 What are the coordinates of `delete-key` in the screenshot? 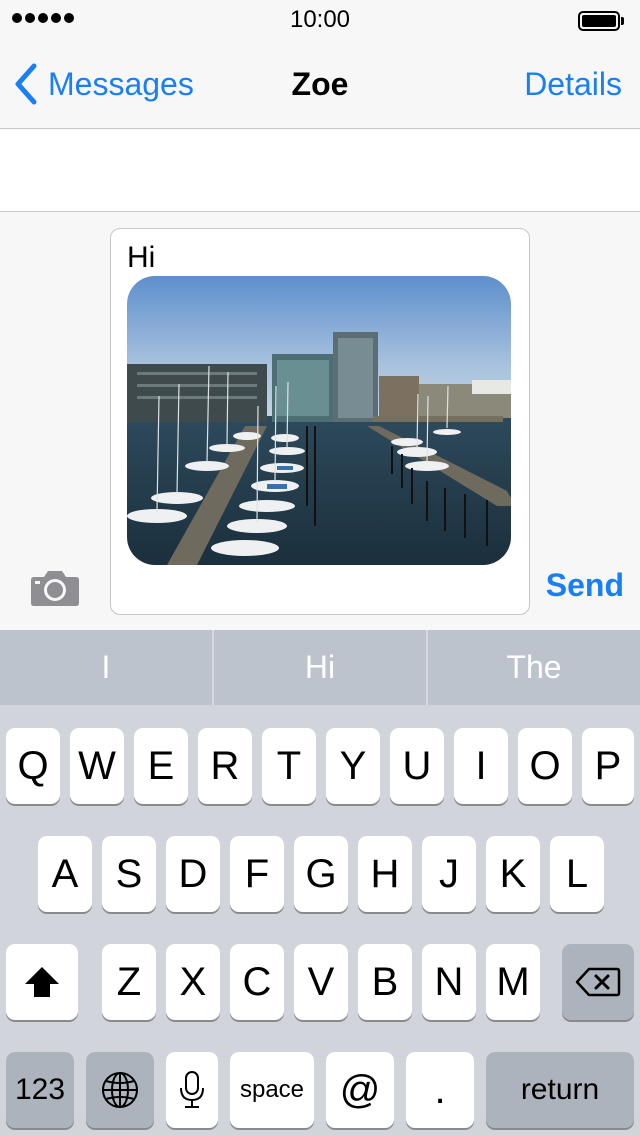 It's located at (598, 982).